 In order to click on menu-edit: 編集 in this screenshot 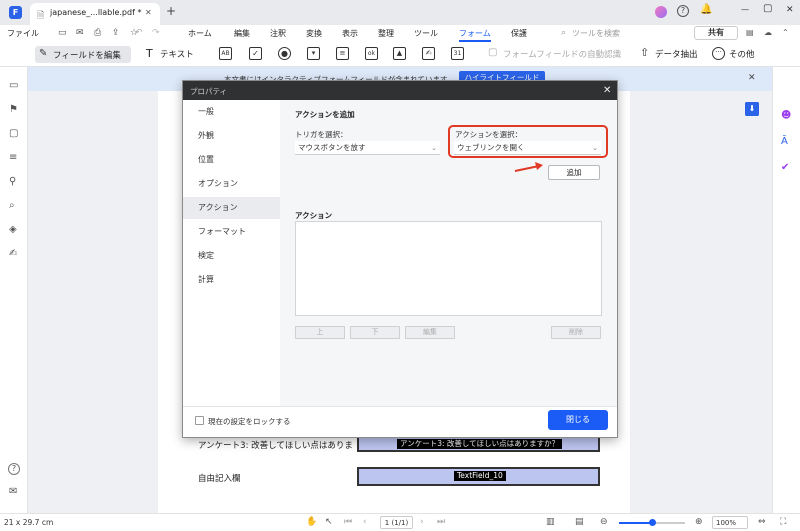, I will do `click(242, 33)`.